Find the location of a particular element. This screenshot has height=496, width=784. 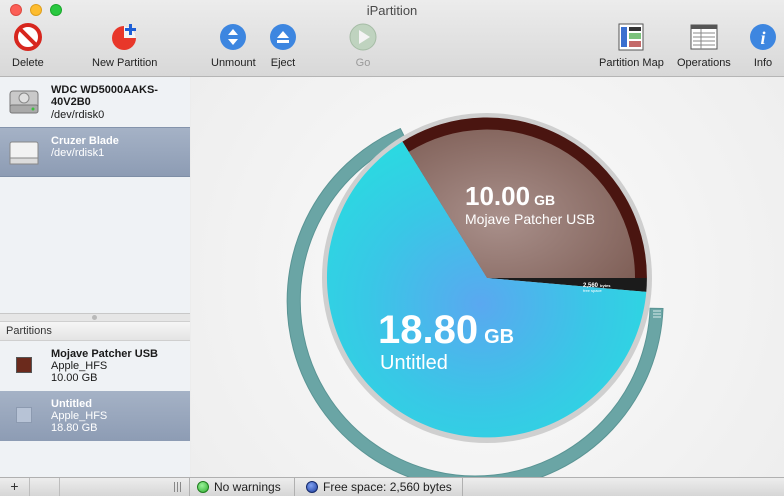

disk-item-wdc: WDC WD5000AAKS-40V2B0 /dev/rdisk0 is located at coordinates (95, 102).